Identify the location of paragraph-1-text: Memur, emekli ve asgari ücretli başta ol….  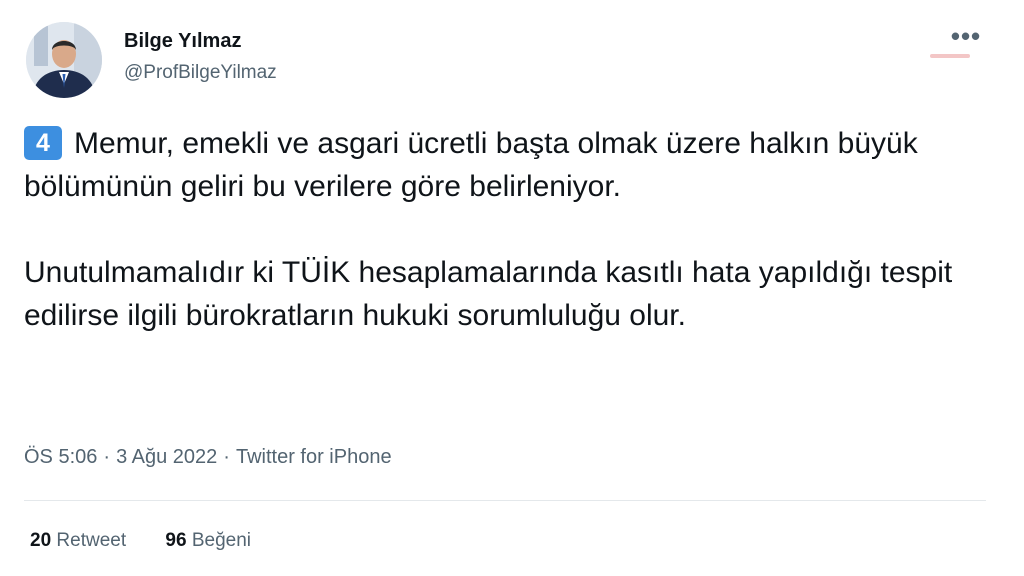
(471, 165).